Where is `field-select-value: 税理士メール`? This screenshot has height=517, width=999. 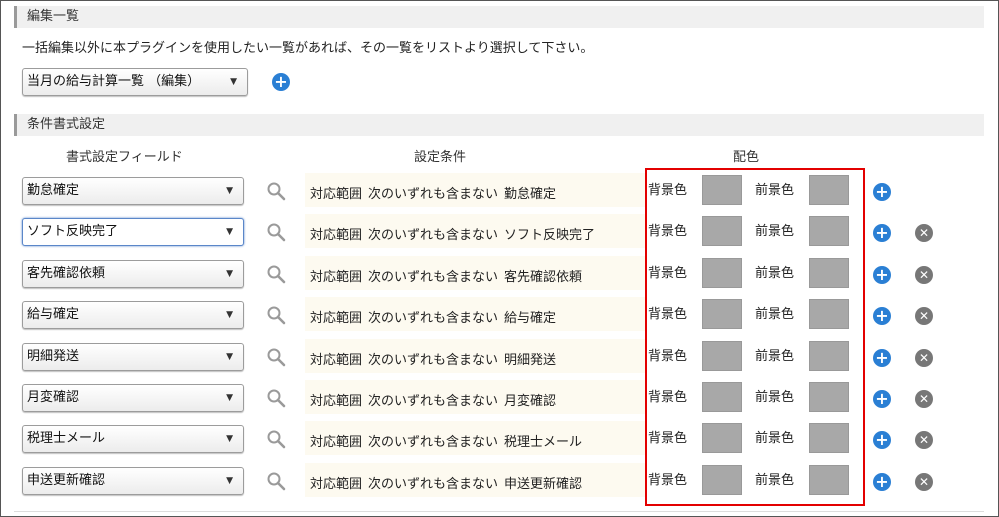 field-select-value: 税理士メール is located at coordinates (66, 438).